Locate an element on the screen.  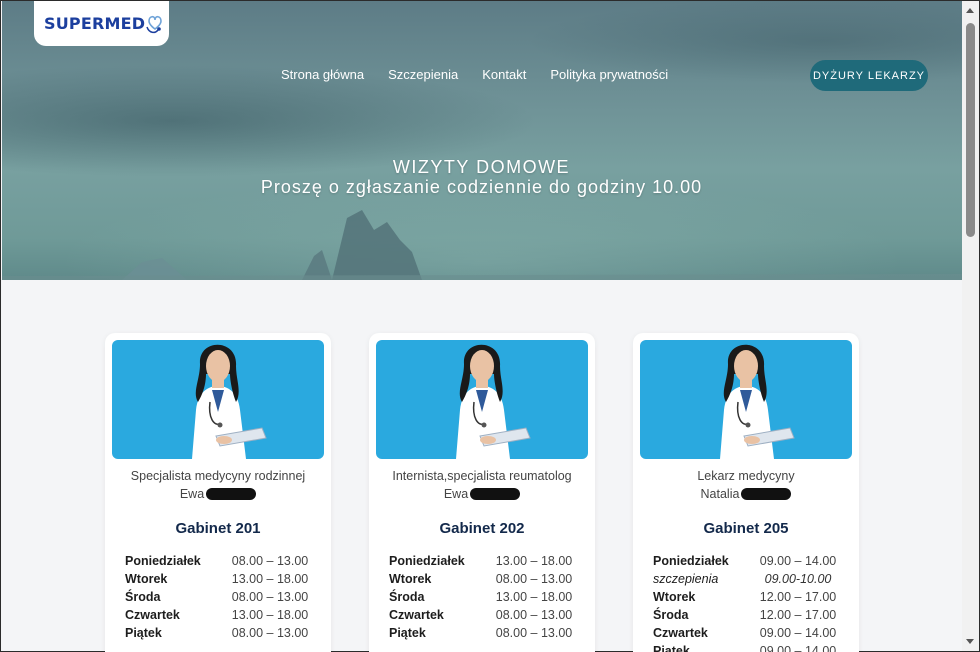
site-logo: SUPERMED is located at coordinates (101, 23).